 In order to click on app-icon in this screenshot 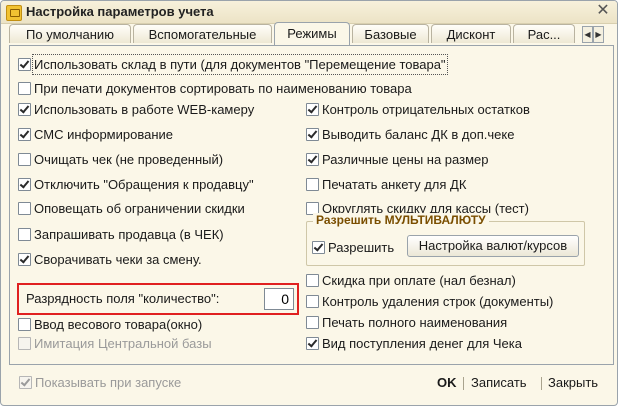, I will do `click(14, 13)`.